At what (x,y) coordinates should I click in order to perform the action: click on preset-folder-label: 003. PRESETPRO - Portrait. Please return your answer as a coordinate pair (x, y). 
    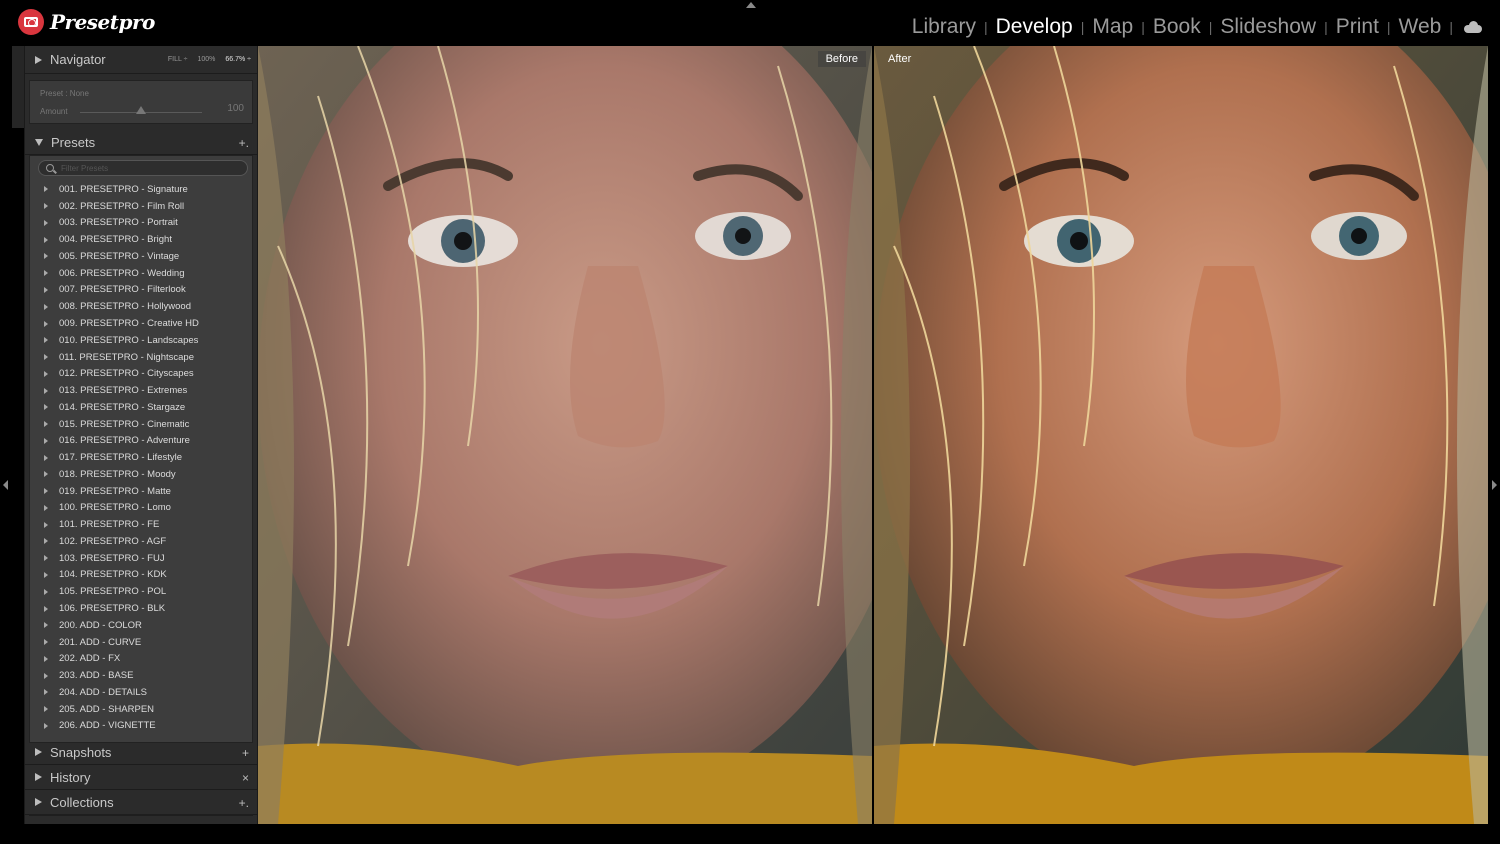
    Looking at the image, I should click on (118, 223).